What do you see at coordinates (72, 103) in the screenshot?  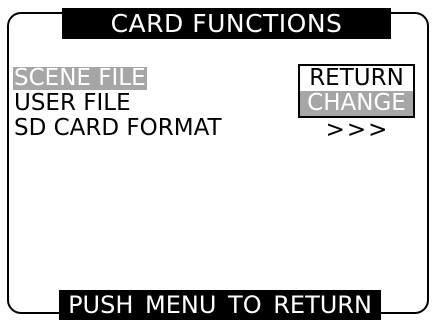 I see `menu-item-label: USER FILE` at bounding box center [72, 103].